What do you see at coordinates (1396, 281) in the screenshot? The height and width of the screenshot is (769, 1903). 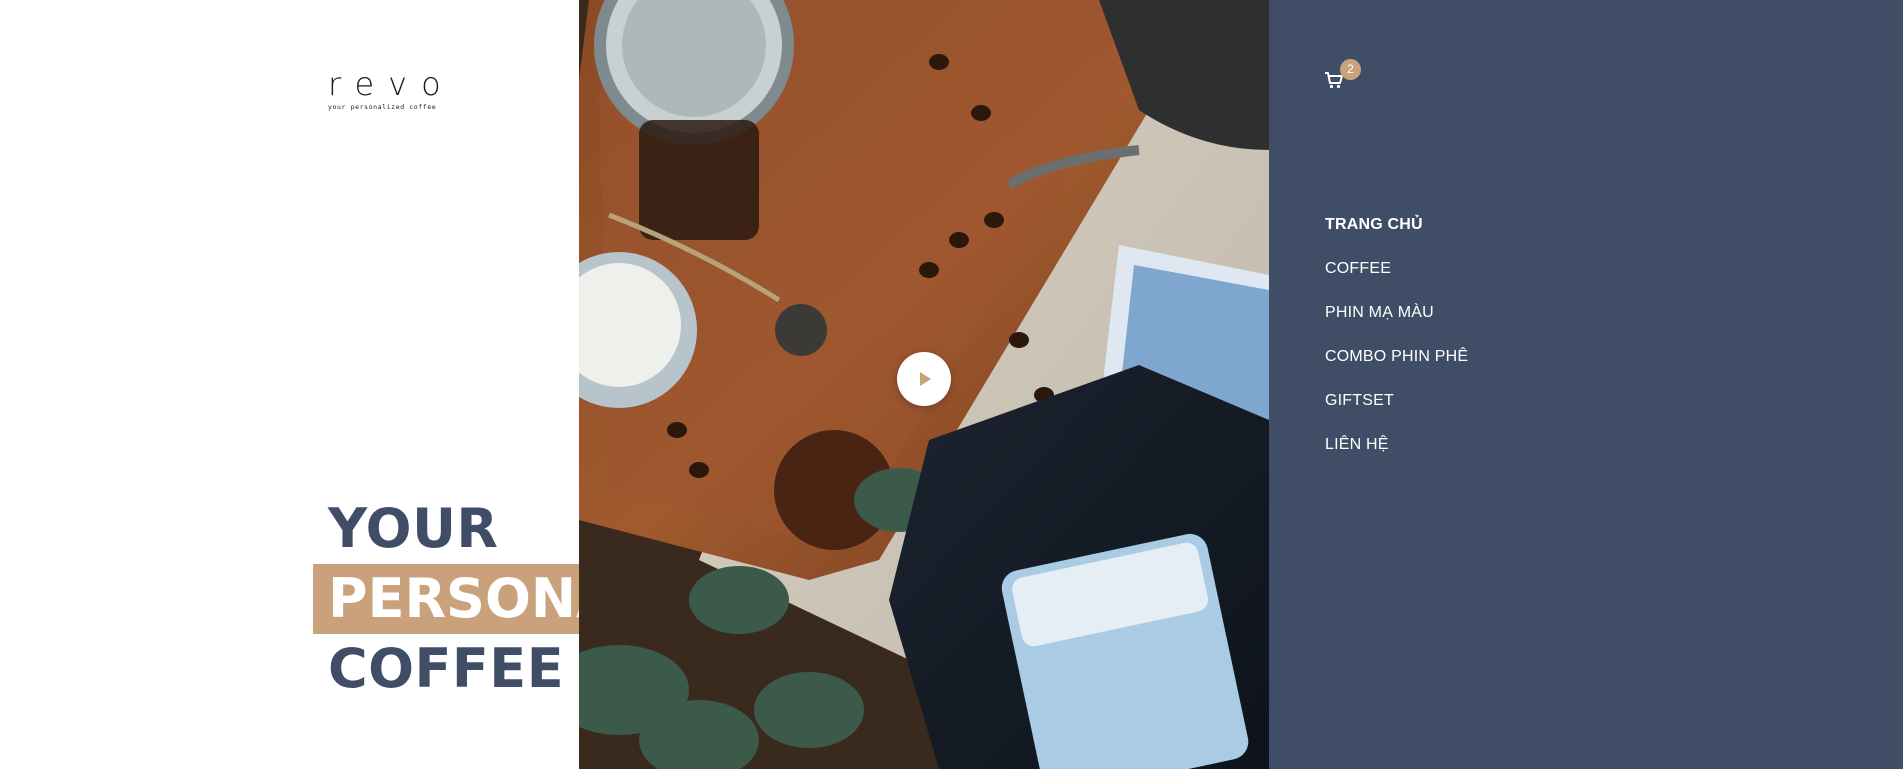 I see `nav-item-coffee: COFFEE` at bounding box center [1396, 281].